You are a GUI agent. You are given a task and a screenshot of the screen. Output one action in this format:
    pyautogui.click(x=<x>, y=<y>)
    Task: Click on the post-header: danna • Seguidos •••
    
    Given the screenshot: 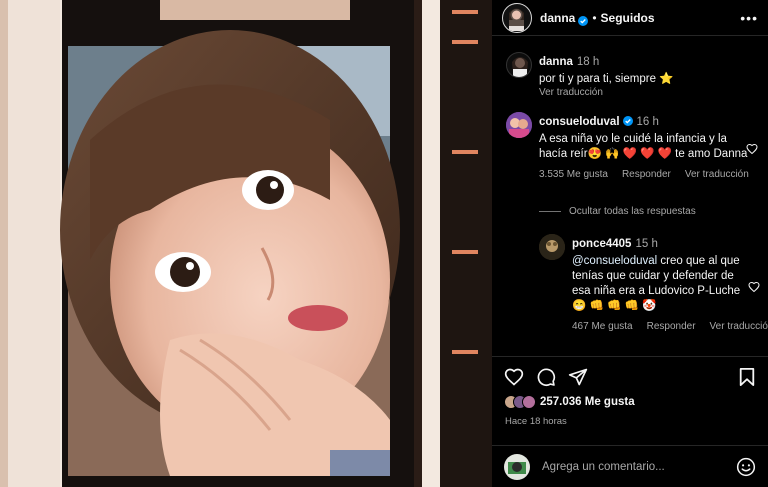 What is the action you would take?
    pyautogui.click(x=630, y=18)
    